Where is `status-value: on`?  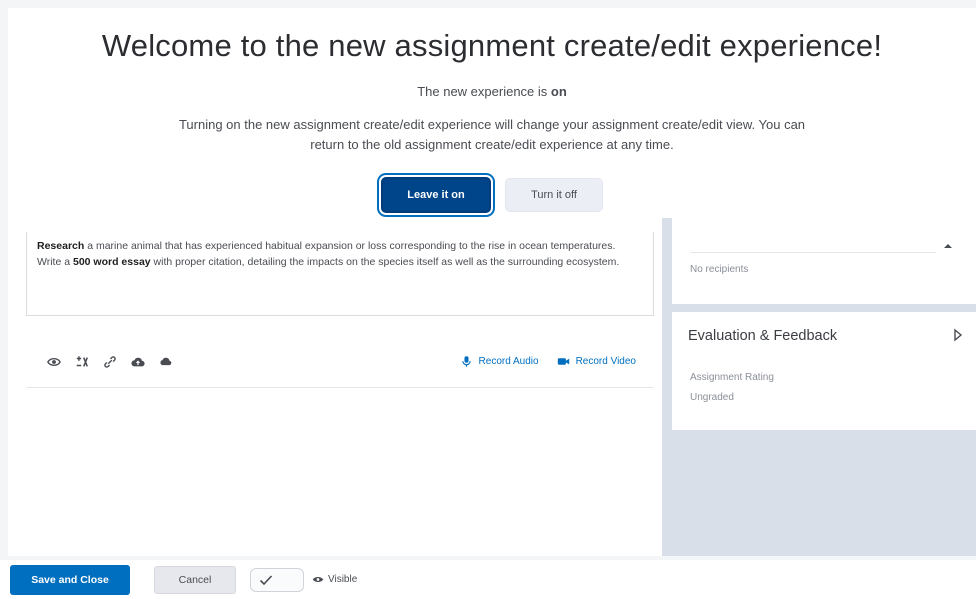 status-value: on is located at coordinates (558, 91).